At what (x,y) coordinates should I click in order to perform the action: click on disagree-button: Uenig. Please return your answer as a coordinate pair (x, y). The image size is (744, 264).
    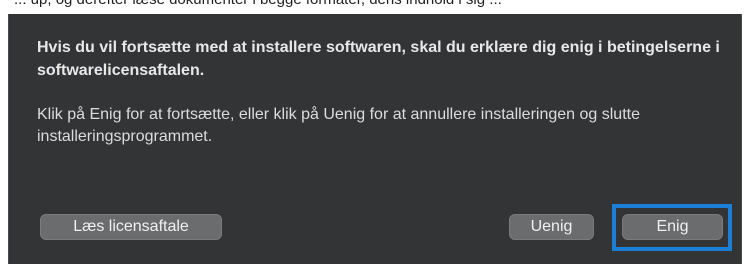
    Looking at the image, I should click on (551, 227).